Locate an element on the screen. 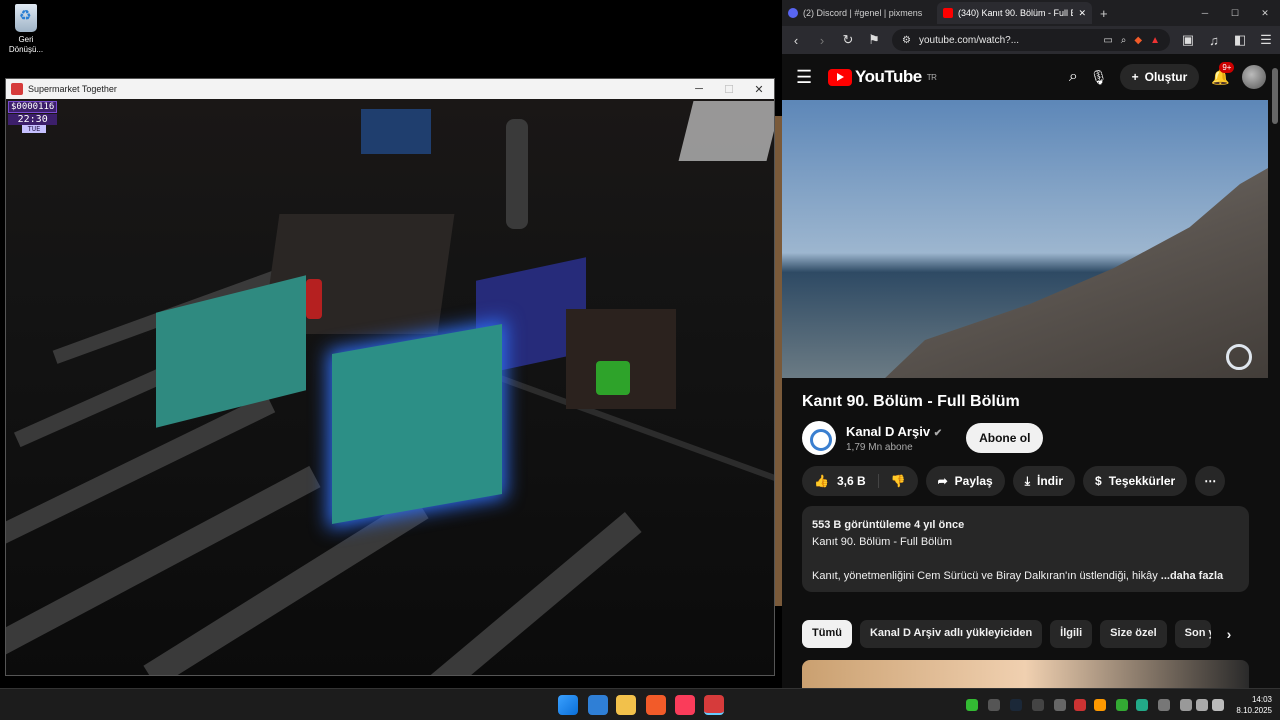 The width and height of the screenshot is (1280, 720). zoom-icon: ⌕ is located at coordinates (1124, 40).